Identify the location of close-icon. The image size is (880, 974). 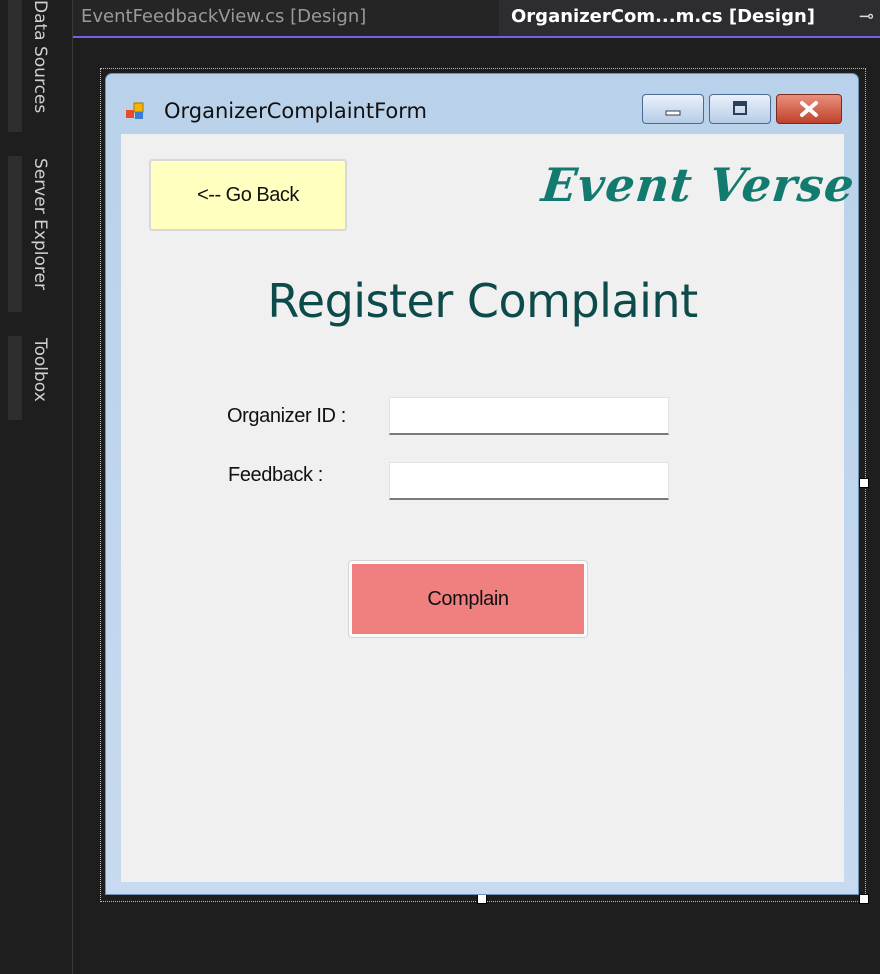
(809, 109).